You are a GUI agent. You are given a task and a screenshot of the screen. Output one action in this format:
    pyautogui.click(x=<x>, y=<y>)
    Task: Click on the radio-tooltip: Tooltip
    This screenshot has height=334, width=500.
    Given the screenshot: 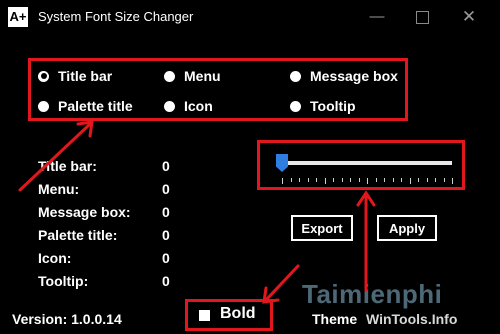 What is the action you would take?
    pyautogui.click(x=323, y=106)
    